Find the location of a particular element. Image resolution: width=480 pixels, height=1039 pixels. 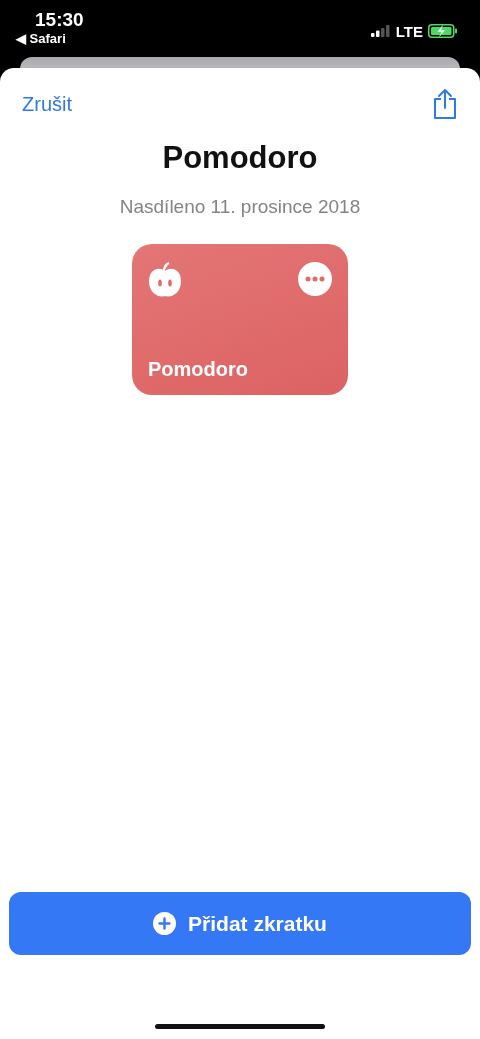

add-icon is located at coordinates (165, 923).